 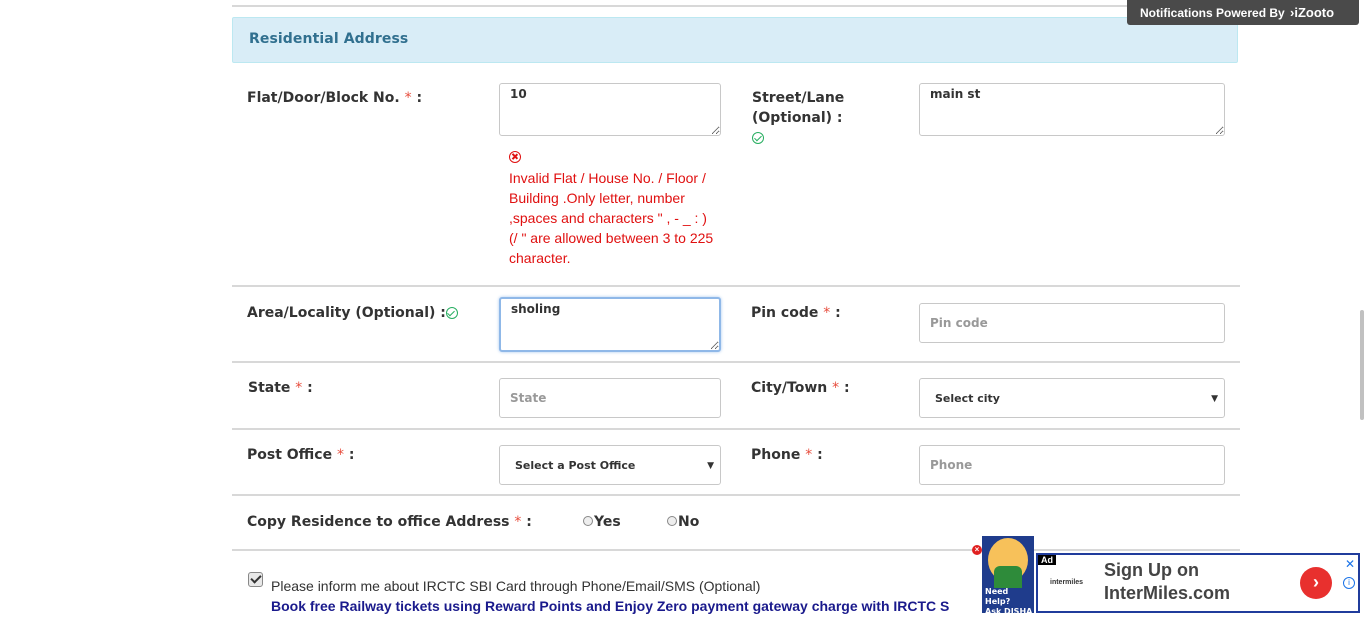 I want to click on phone-input, so click(x=1072, y=465).